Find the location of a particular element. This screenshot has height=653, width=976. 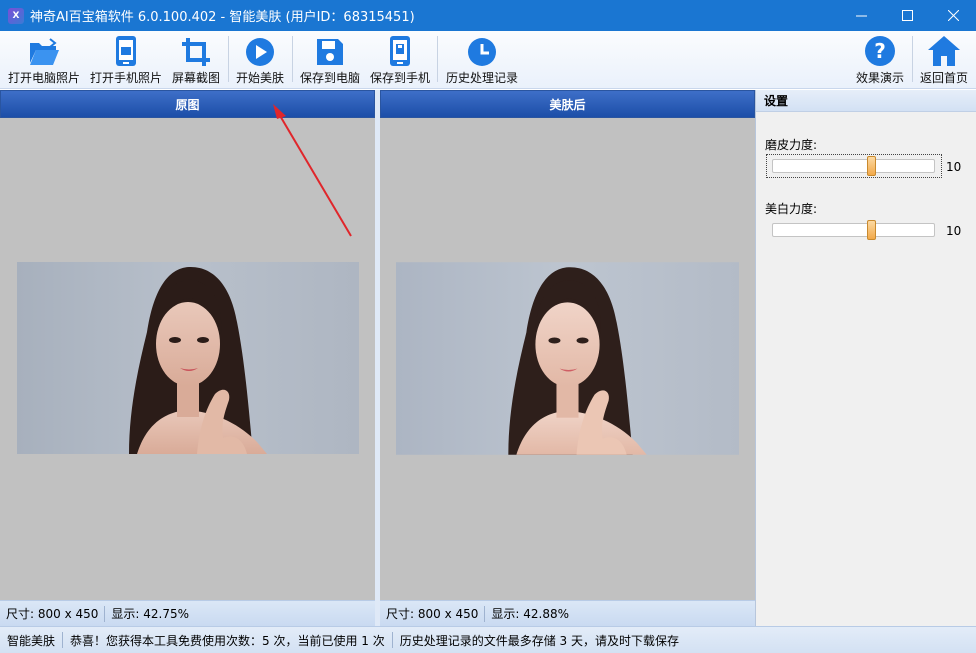

open-phone-photo-button: 打开手机照片 is located at coordinates (126, 60).